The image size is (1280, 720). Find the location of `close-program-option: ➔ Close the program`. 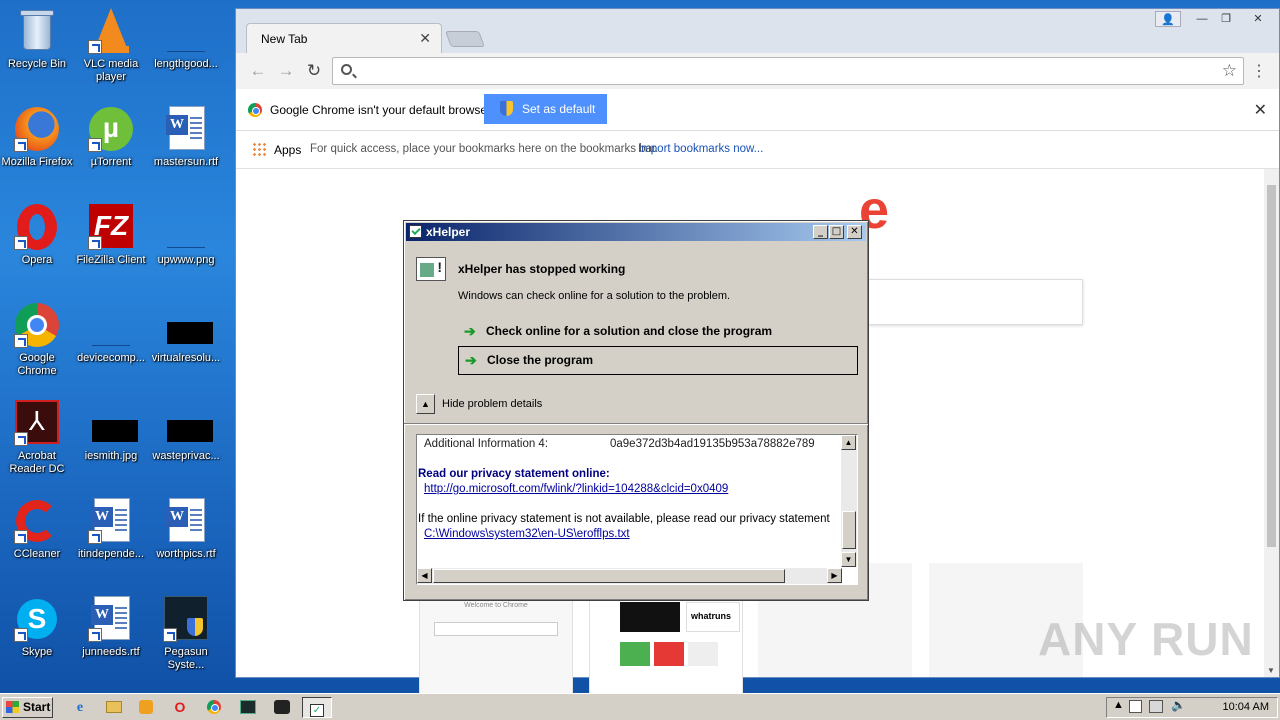

close-program-option: ➔ Close the program is located at coordinates (658, 360).